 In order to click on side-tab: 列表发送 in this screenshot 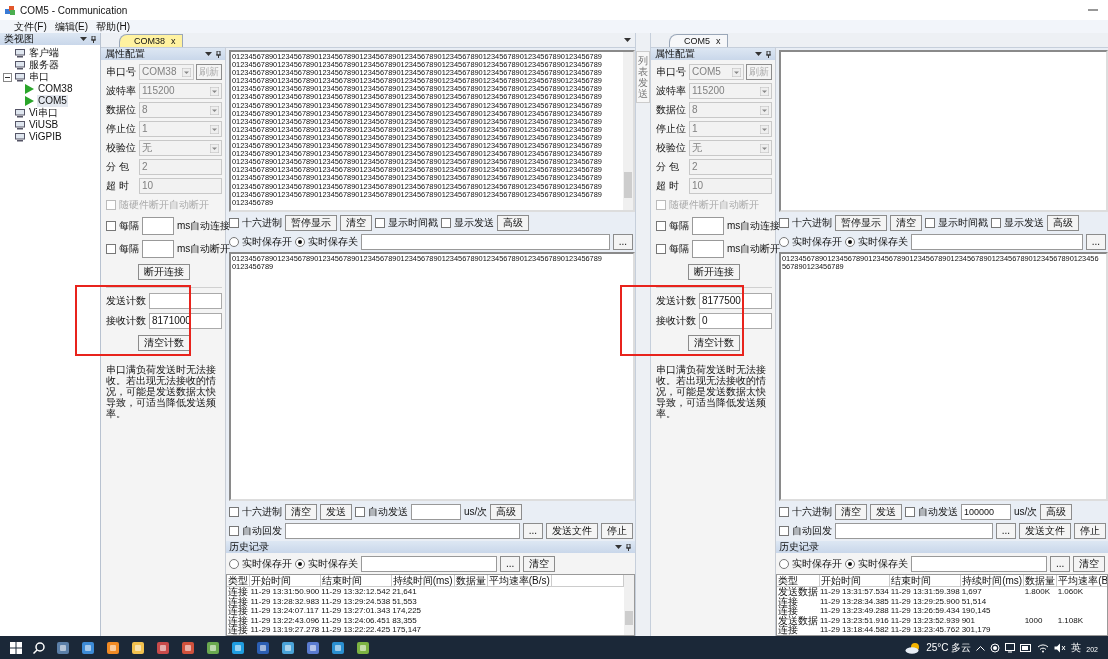, I will do `click(643, 77)`.